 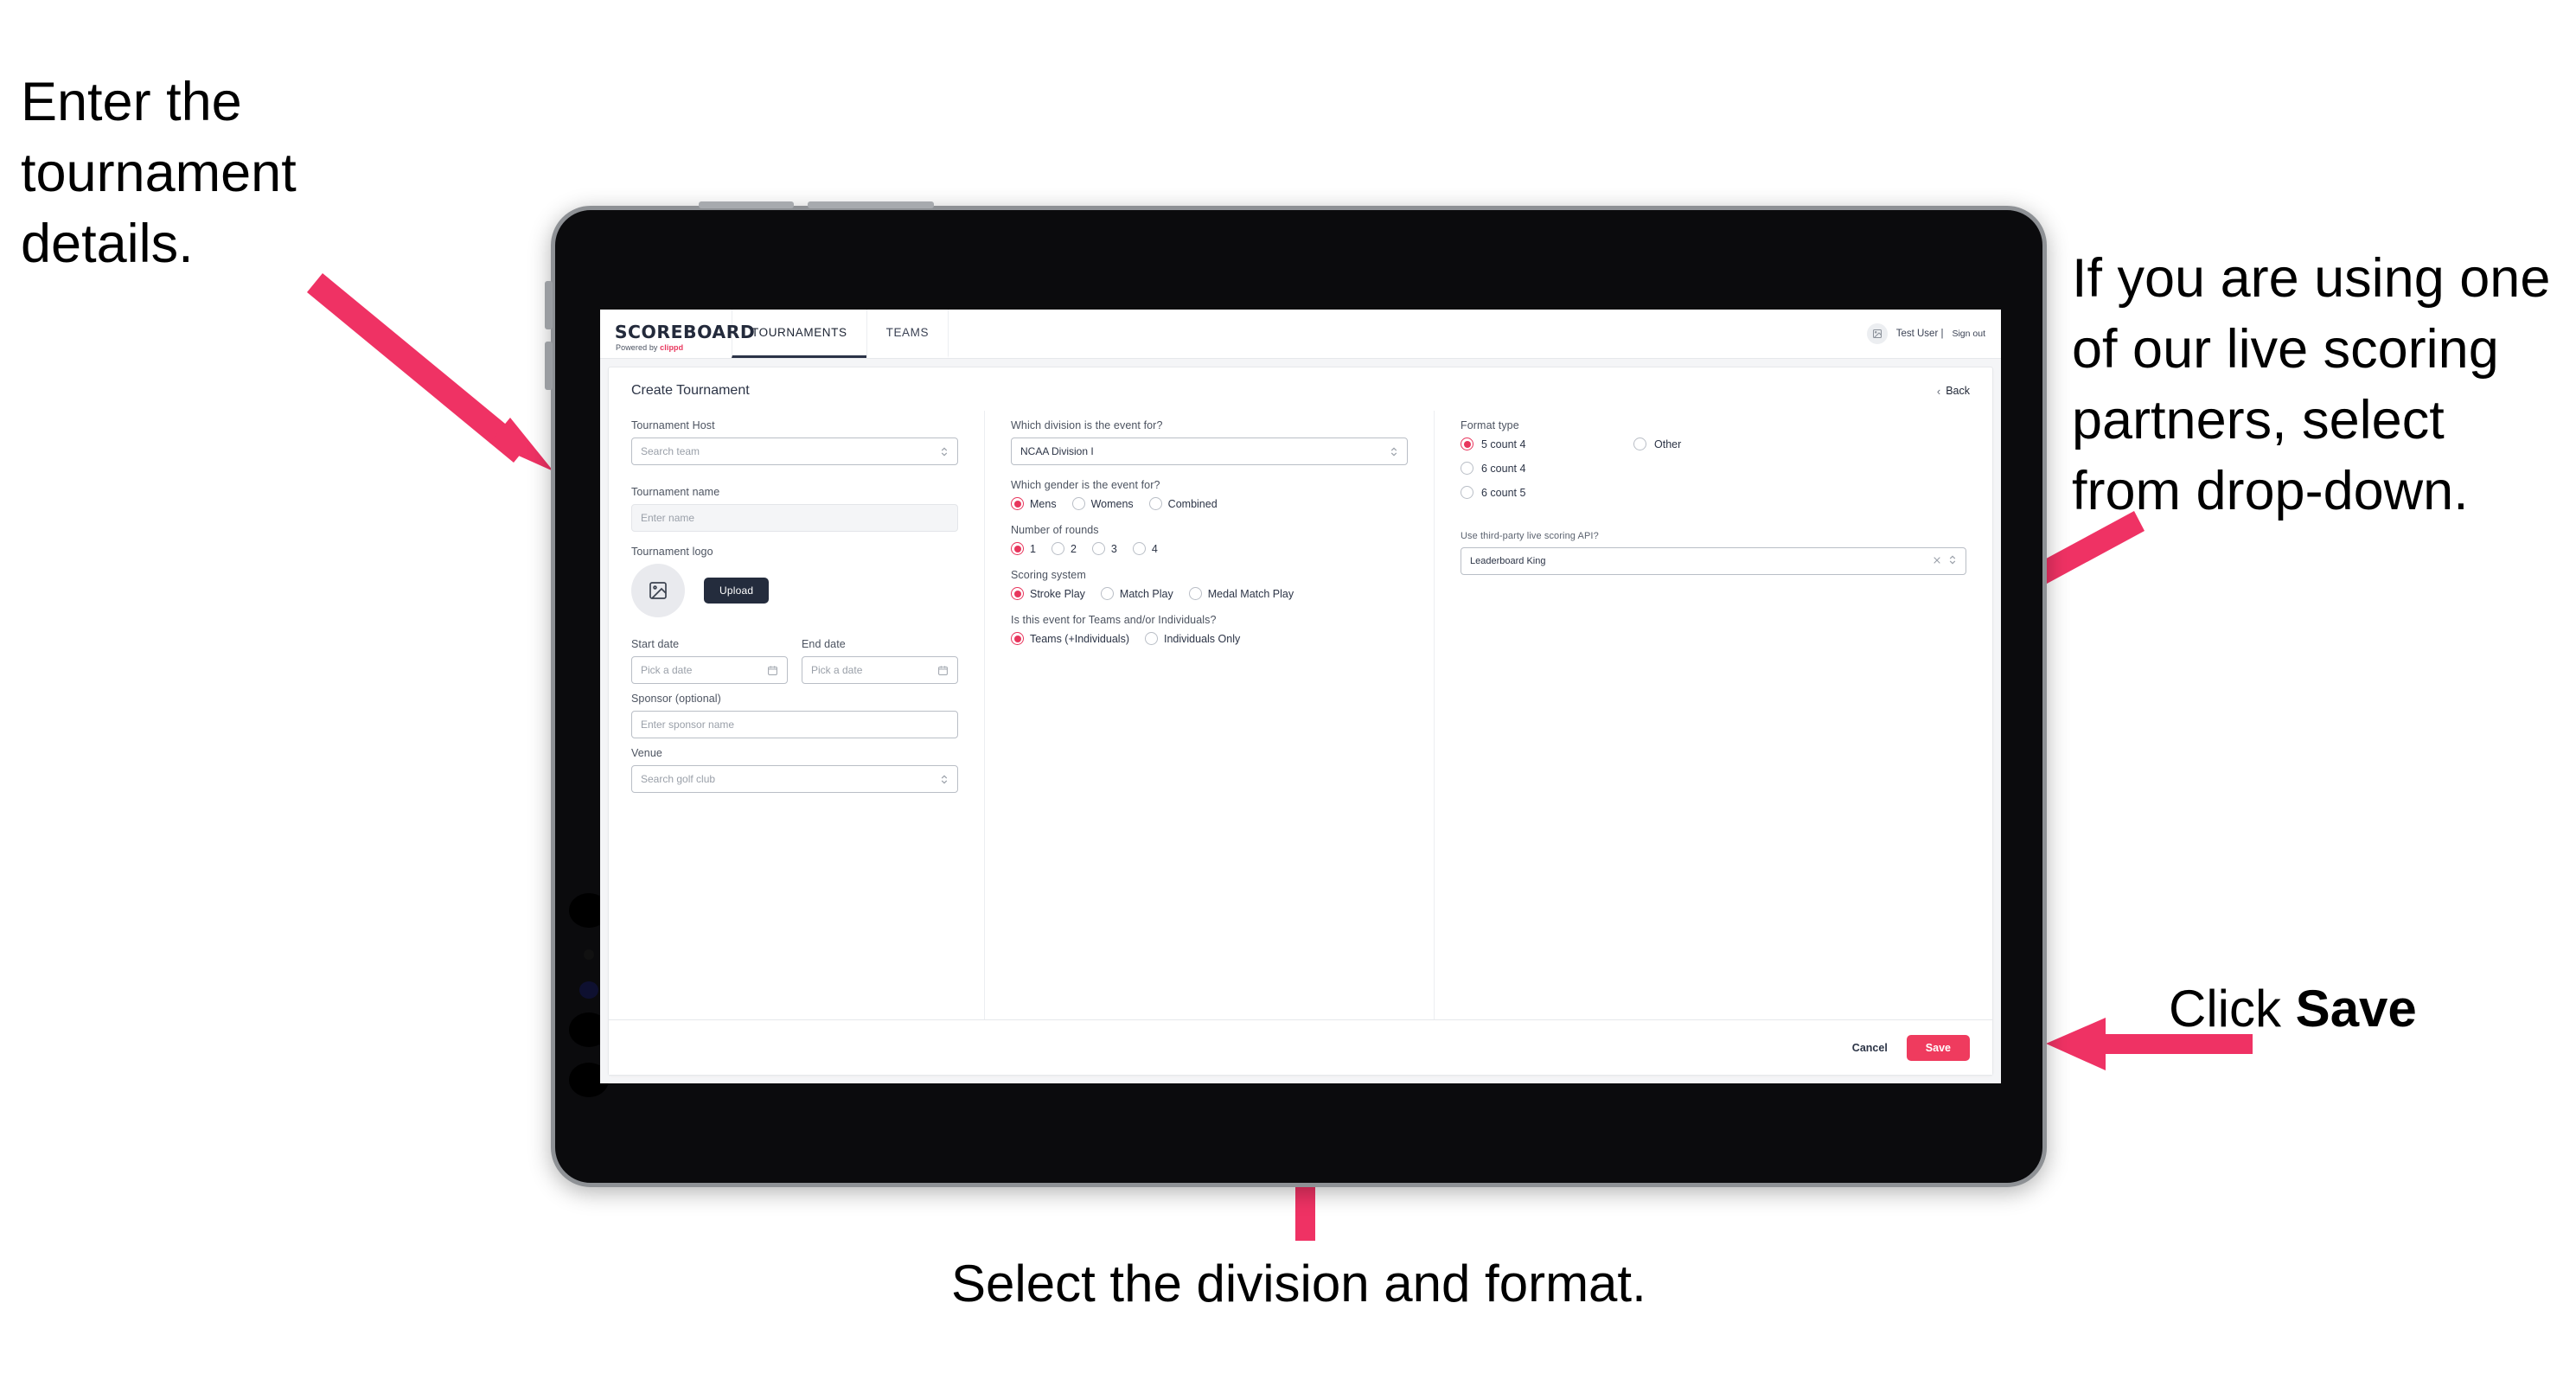 What do you see at coordinates (676, 492) in the screenshot?
I see `label-tournament-name: Tournament name` at bounding box center [676, 492].